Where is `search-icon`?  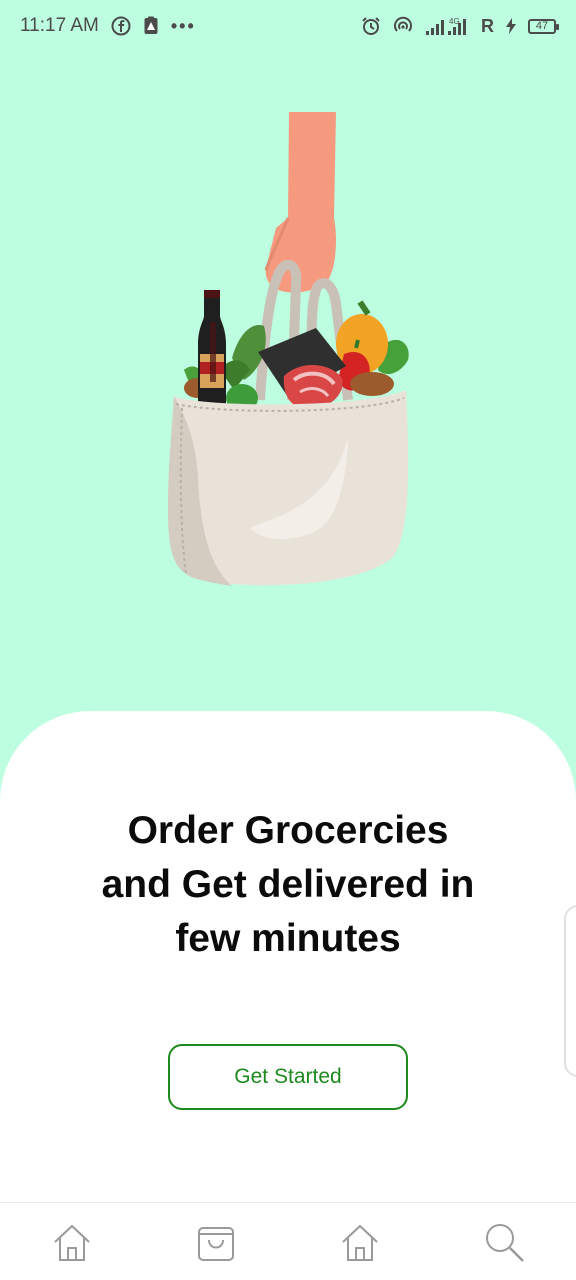
search-icon is located at coordinates (505, 1242).